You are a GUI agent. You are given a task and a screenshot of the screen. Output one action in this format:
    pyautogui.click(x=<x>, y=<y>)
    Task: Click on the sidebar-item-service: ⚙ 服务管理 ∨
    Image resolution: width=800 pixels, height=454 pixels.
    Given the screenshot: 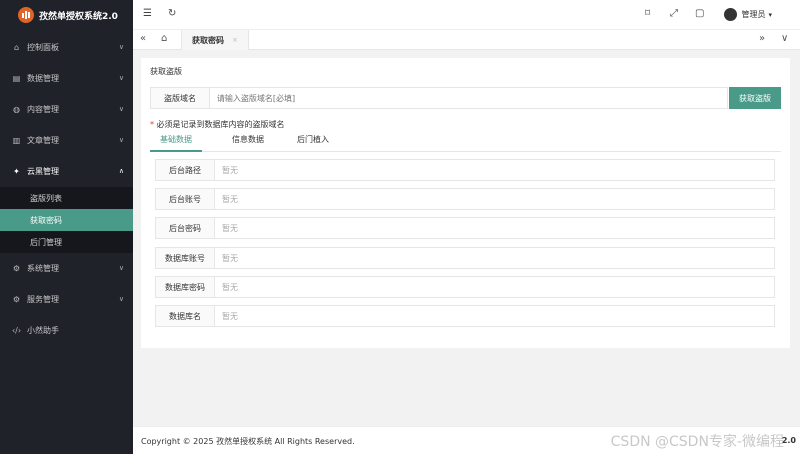 What is the action you would take?
    pyautogui.click(x=66, y=299)
    